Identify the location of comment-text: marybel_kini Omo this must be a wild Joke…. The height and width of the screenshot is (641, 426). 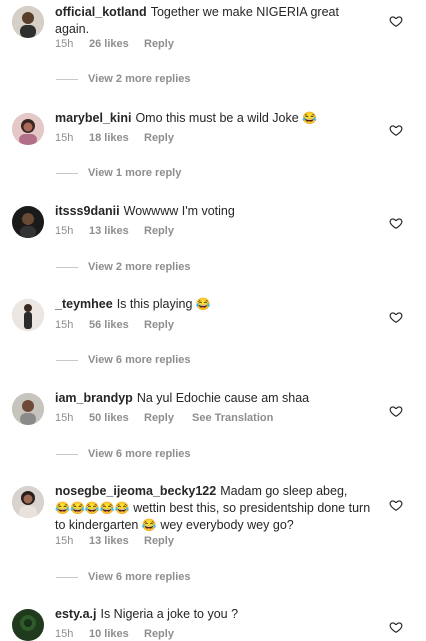
(214, 118).